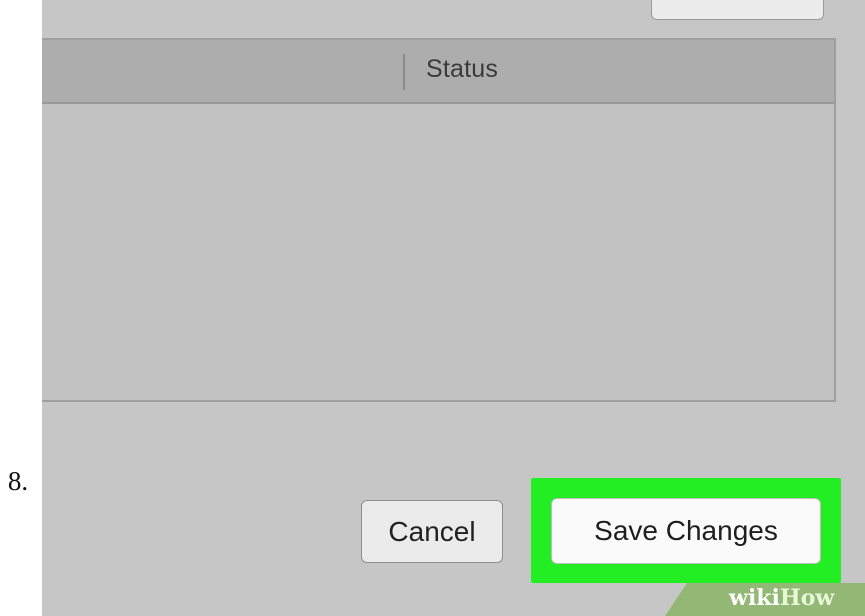 This screenshot has width=865, height=616. Describe the element at coordinates (807, 598) in the screenshot. I see `watermark-how: How` at that location.